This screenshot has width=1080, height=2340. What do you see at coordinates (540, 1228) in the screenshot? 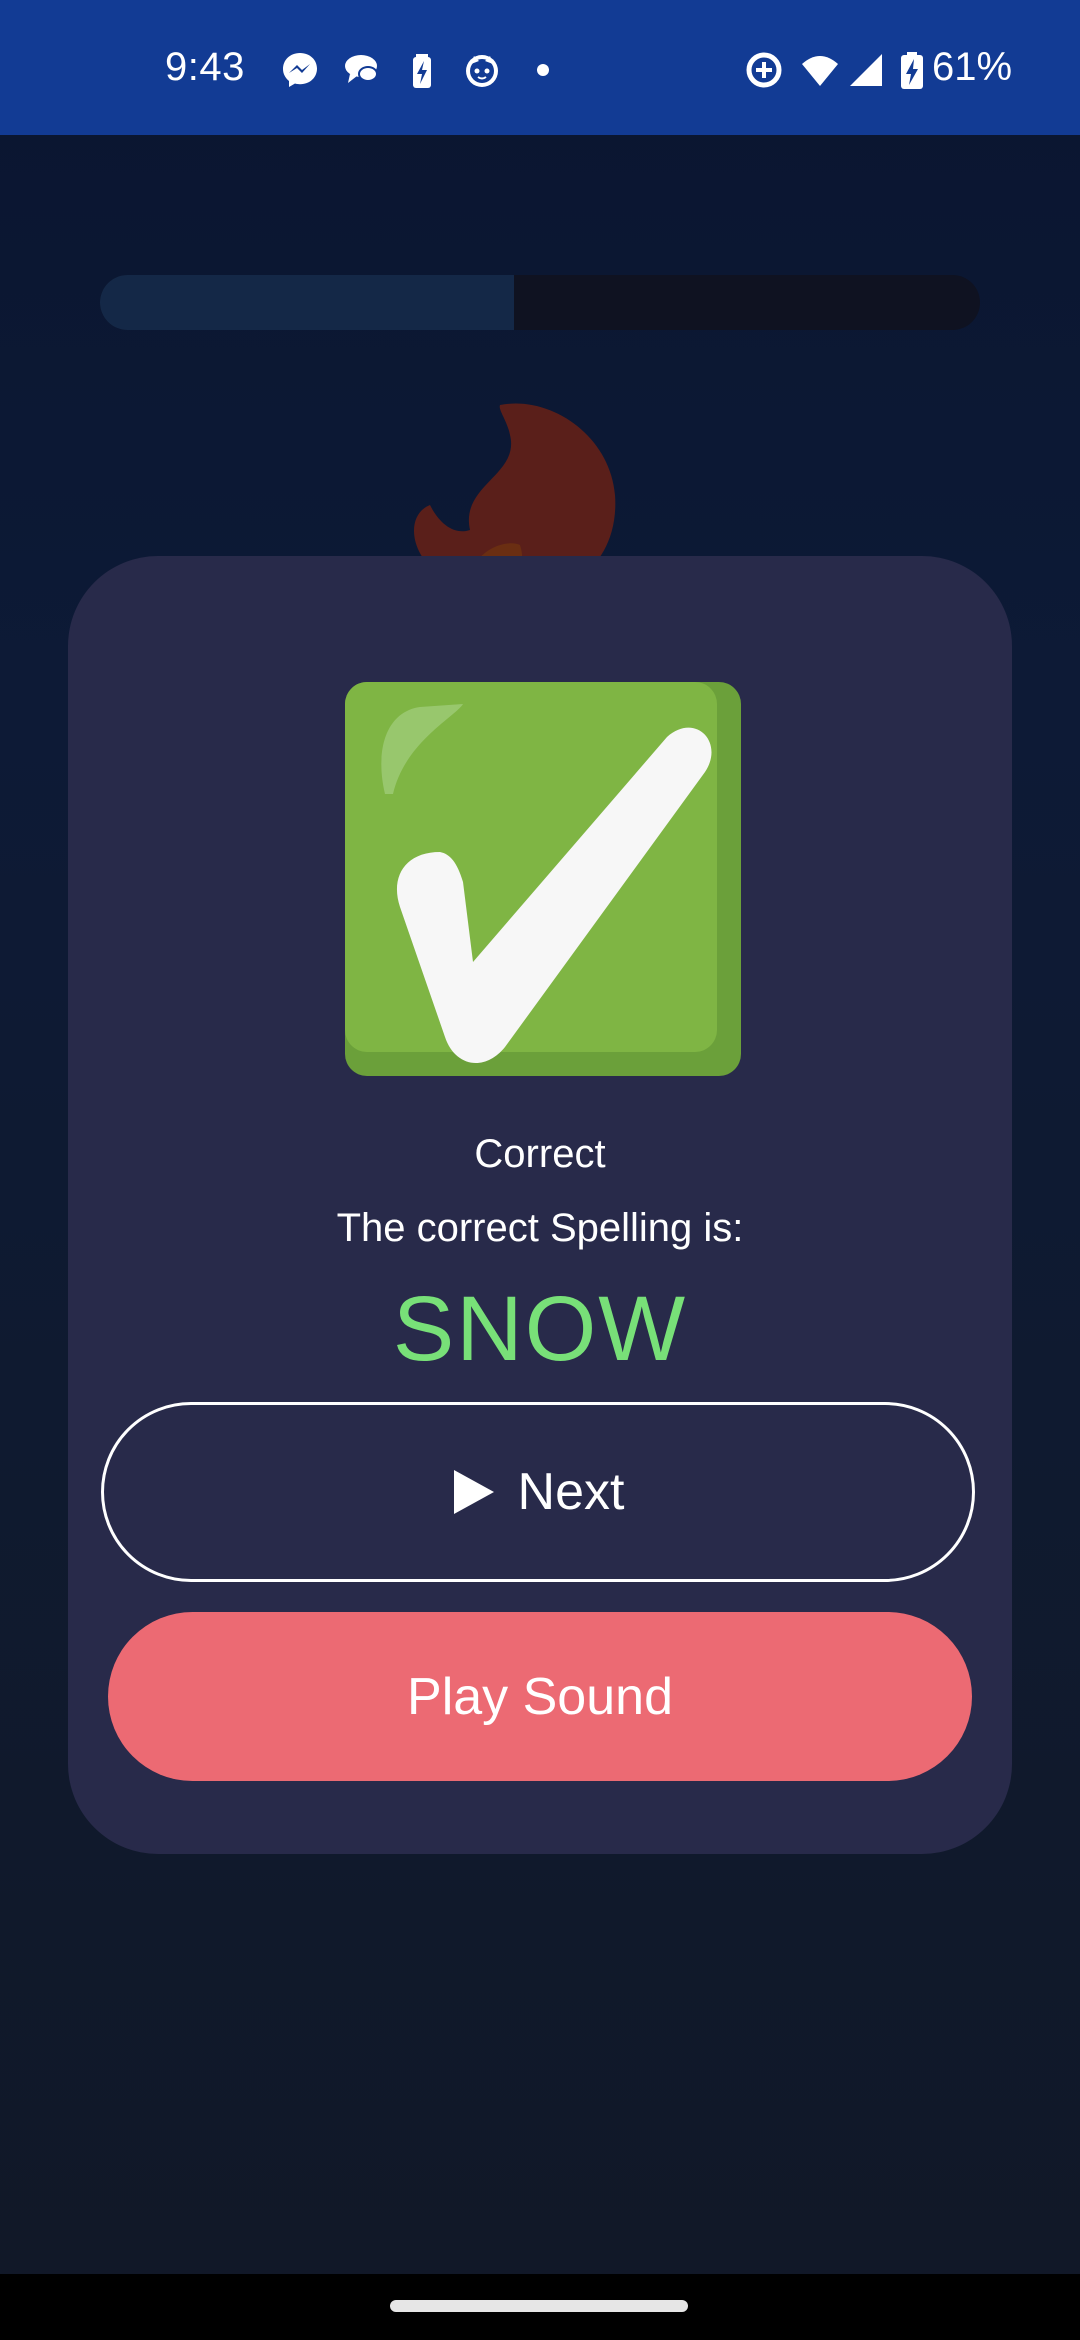
I see `result-subtitle: The correct Spelling is:` at bounding box center [540, 1228].